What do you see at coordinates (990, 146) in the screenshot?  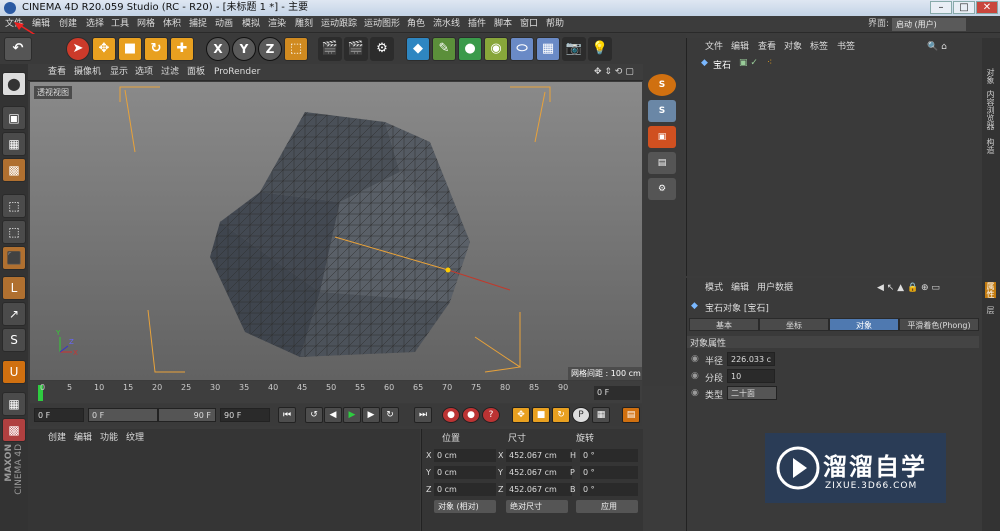 I see `side-tab-structure: 构造` at bounding box center [990, 146].